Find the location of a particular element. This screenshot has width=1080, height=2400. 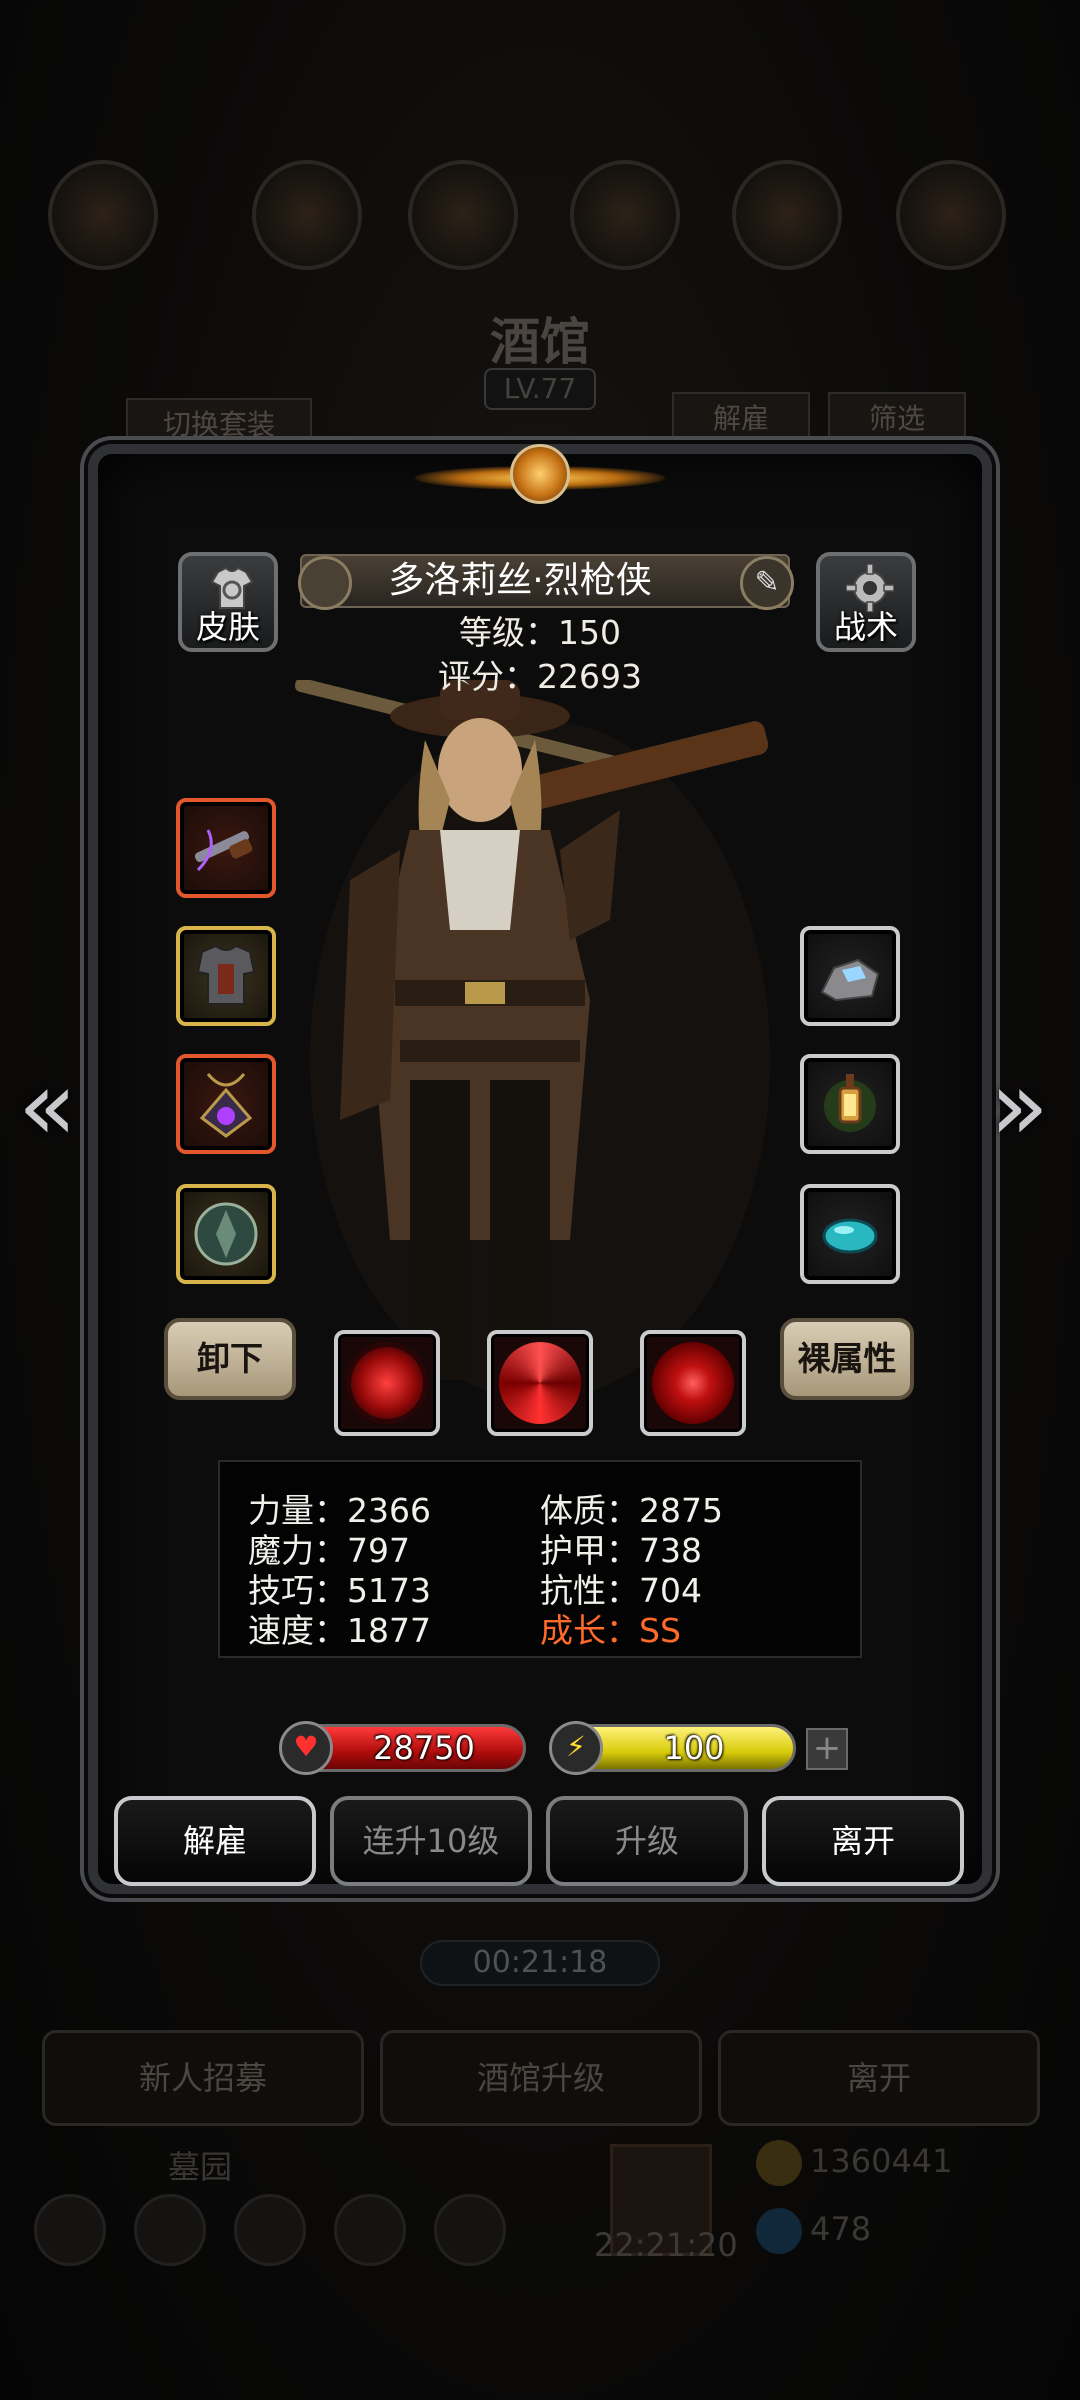

hp-bar: ♥ 28750 is located at coordinates (402, 1748).